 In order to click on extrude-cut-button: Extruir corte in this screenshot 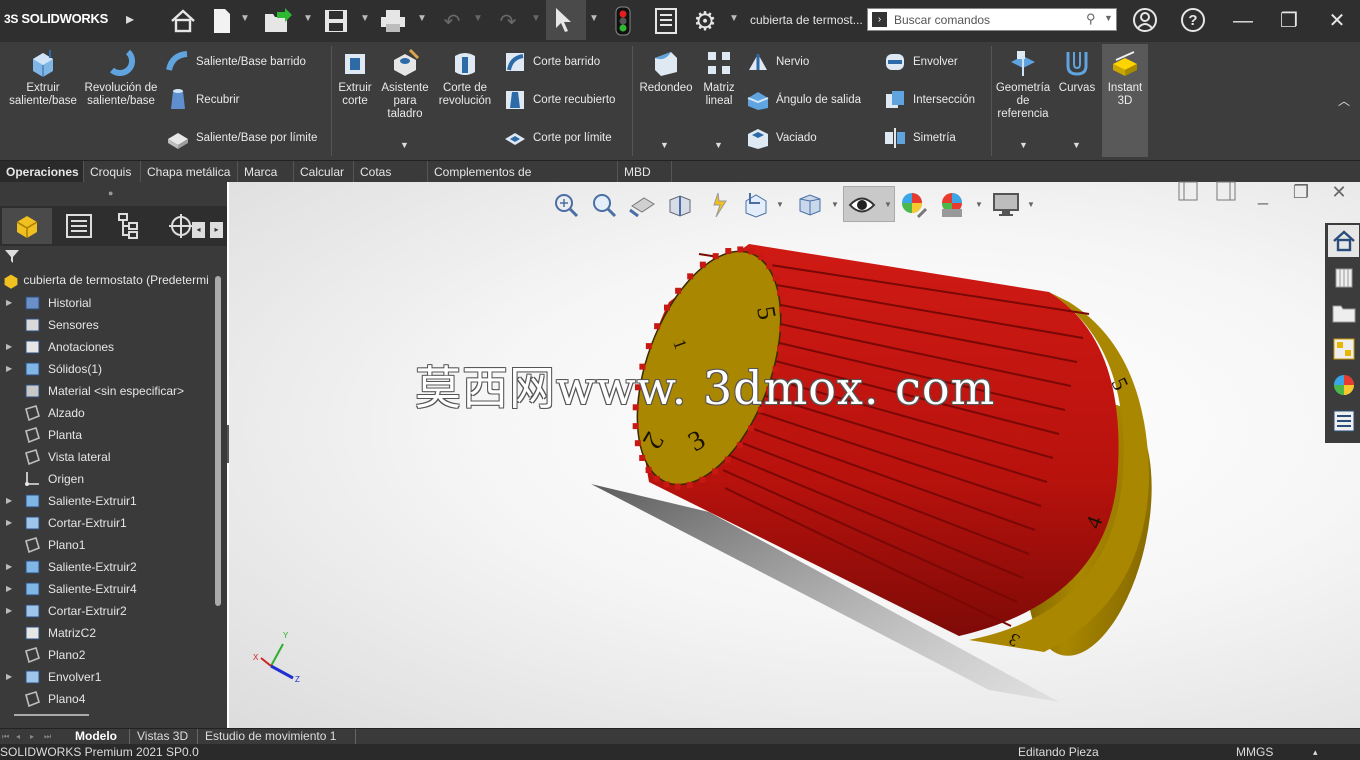, I will do `click(355, 78)`.